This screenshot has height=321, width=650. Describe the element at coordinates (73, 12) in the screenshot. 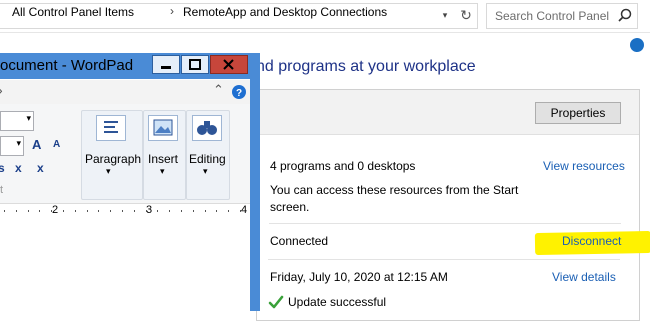

I see `breadcrumb-all-control-panel-items: All Control Panel Items` at that location.